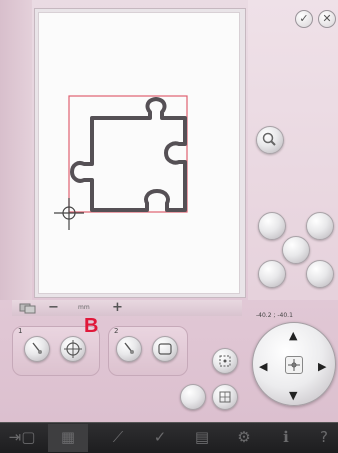 The width and height of the screenshot is (338, 453). What do you see at coordinates (118, 437) in the screenshot?
I see `stitch-icon: ⟋` at bounding box center [118, 437].